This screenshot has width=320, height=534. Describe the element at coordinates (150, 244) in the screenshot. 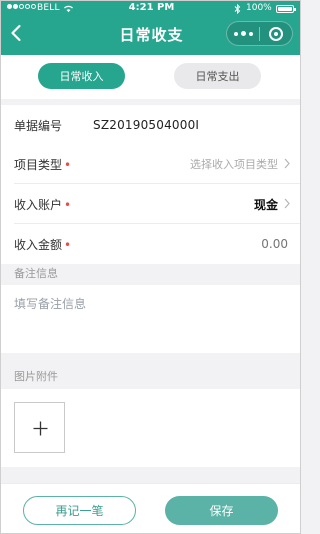

I see `amount-row: 收入金额 •` at that location.